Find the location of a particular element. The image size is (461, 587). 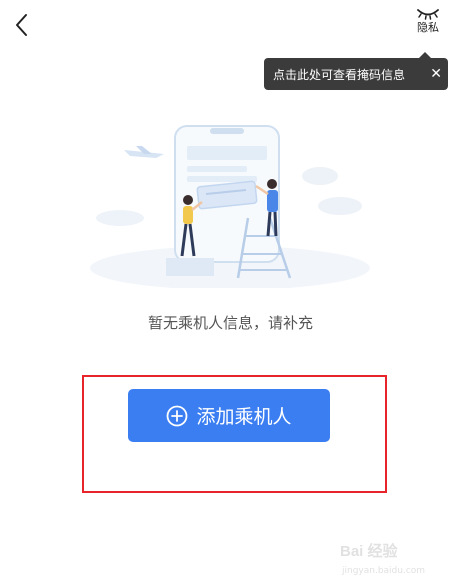

chevron-left-icon is located at coordinates (21, 25).